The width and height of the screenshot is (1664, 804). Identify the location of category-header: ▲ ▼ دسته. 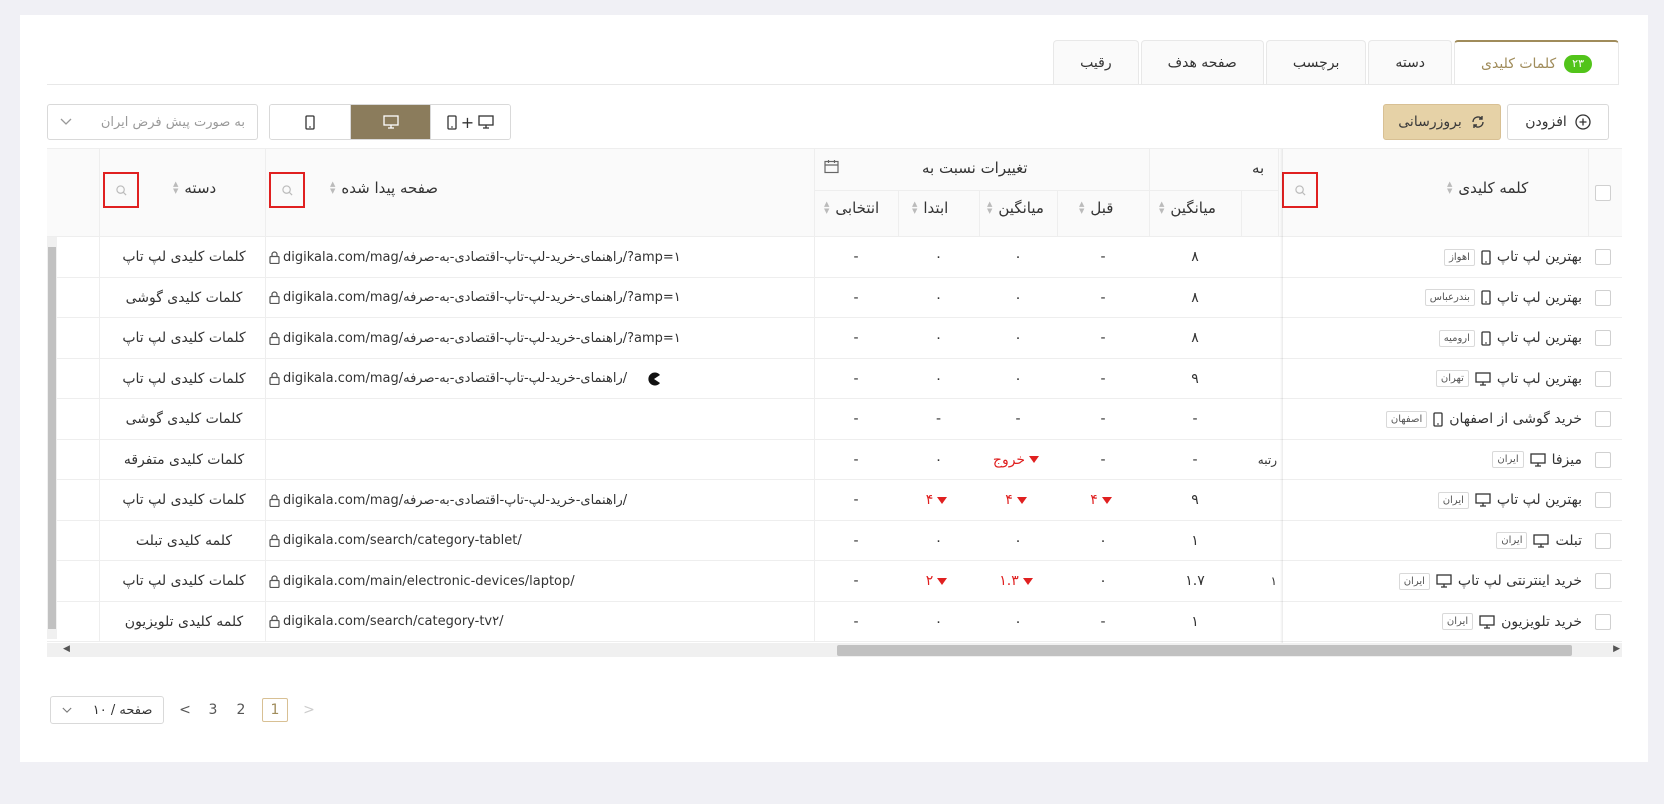
(194, 188).